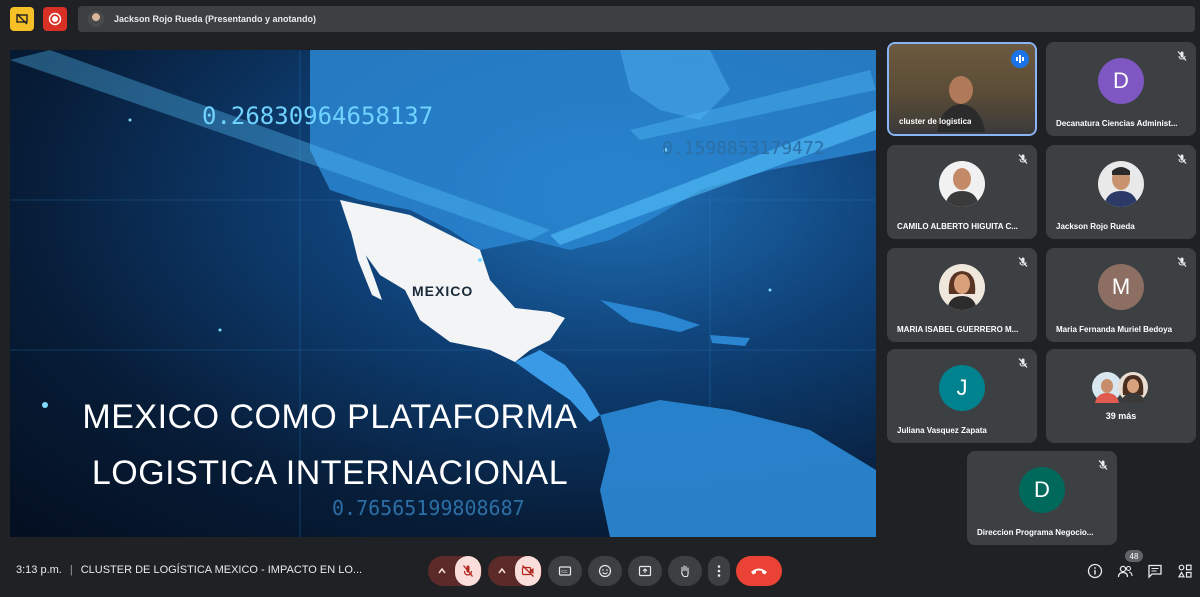 The image size is (1200, 597). I want to click on people-icon, so click(1125, 571).